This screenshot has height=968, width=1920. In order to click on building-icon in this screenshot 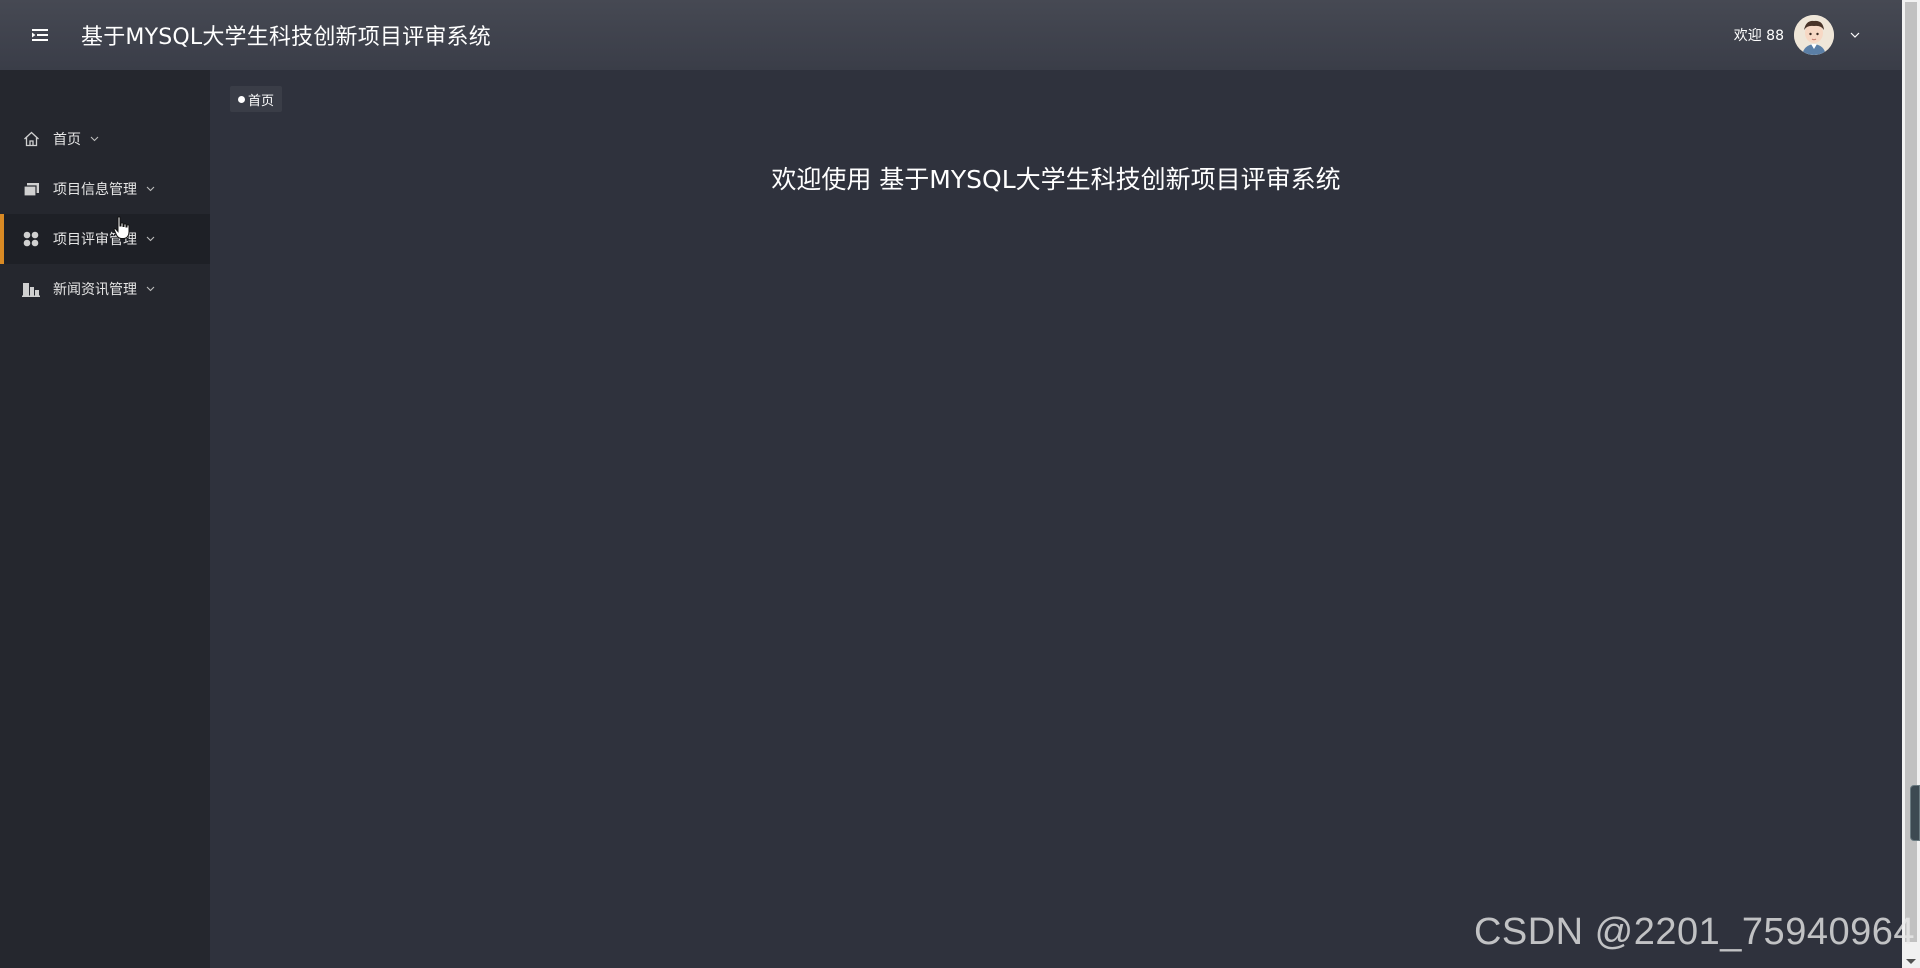, I will do `click(31, 289)`.